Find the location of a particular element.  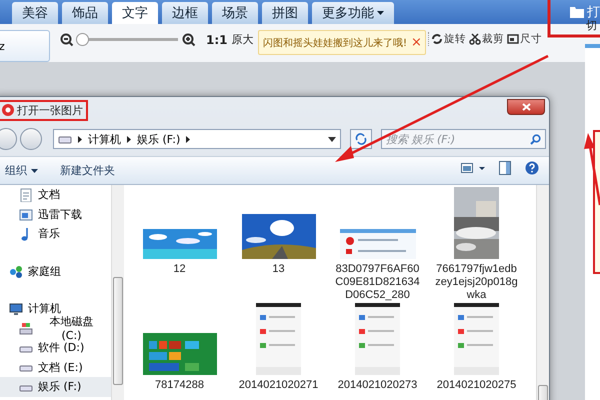

help-button is located at coordinates (532, 168).